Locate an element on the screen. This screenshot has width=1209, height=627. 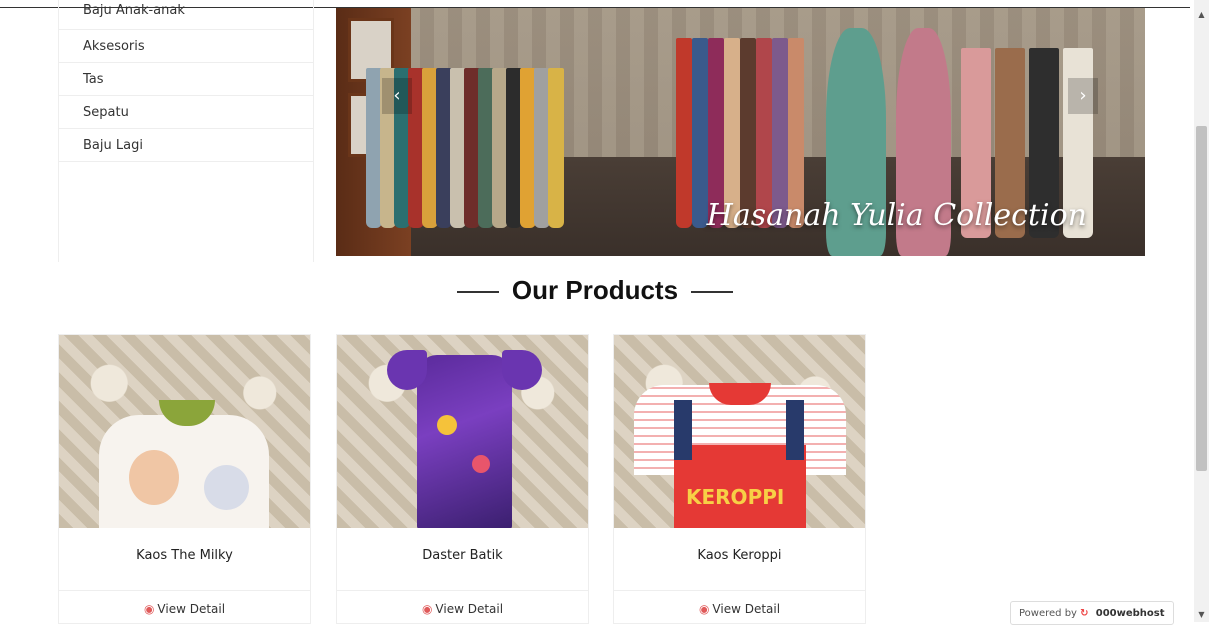
banner-caption: Hasanah Yulia Collection is located at coordinates (896, 215).